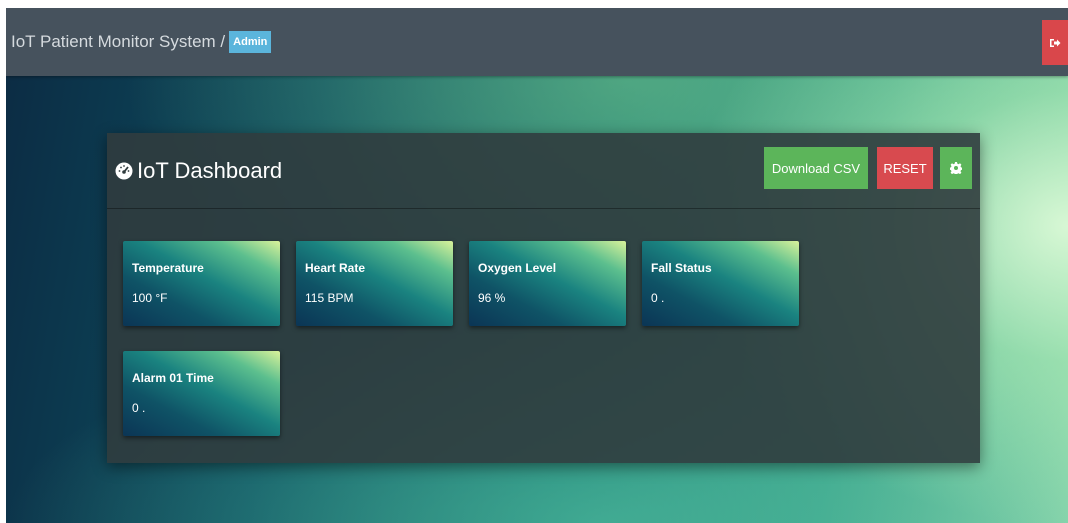 The width and height of the screenshot is (1068, 523). I want to click on temperature-card: Temperature 100 °F, so click(201, 283).